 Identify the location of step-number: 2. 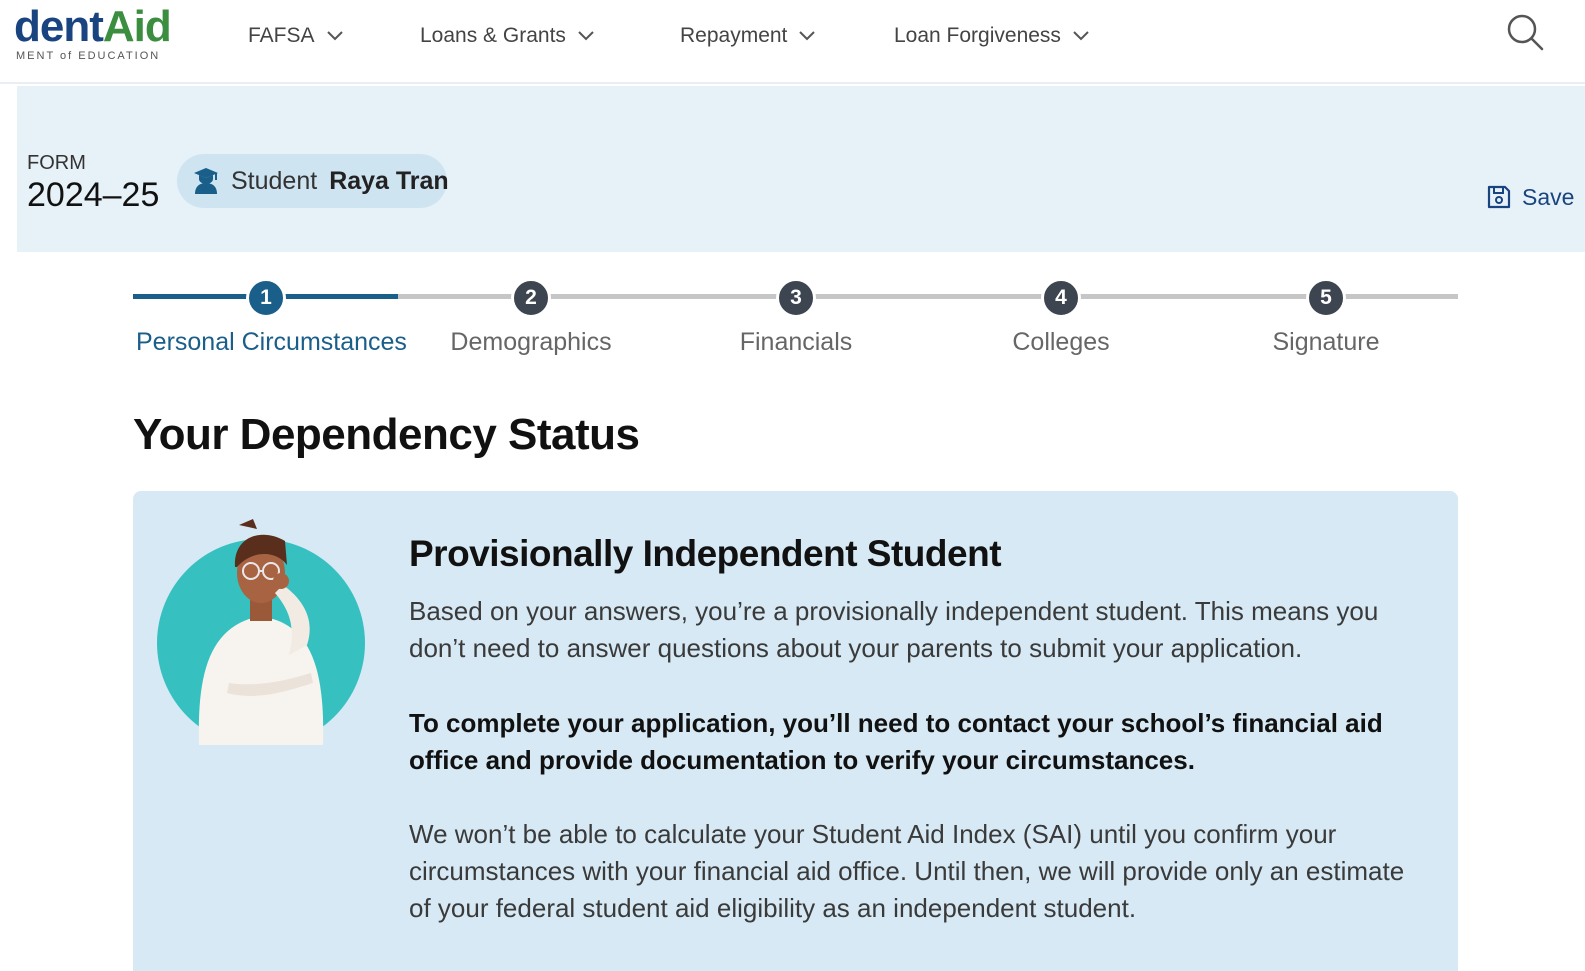
(531, 298).